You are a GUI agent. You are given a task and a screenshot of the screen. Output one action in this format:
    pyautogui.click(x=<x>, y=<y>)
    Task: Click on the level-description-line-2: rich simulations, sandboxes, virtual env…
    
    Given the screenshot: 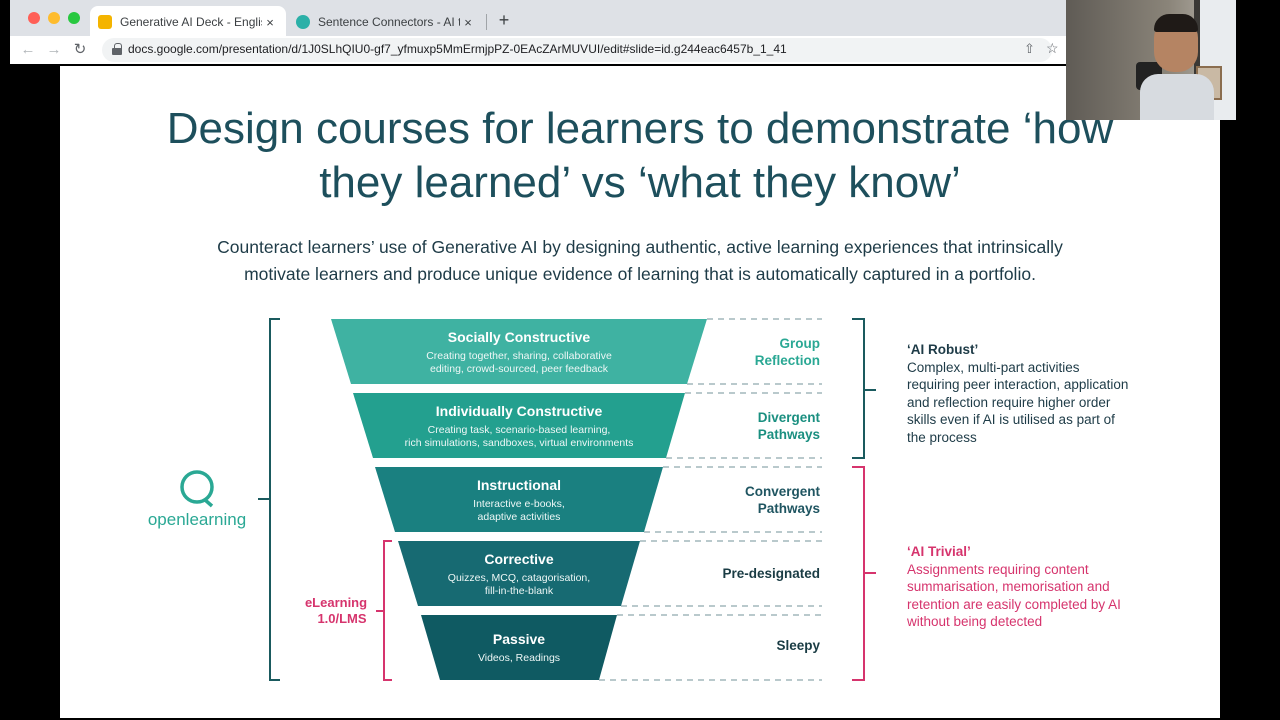 What is the action you would take?
    pyautogui.click(x=519, y=443)
    